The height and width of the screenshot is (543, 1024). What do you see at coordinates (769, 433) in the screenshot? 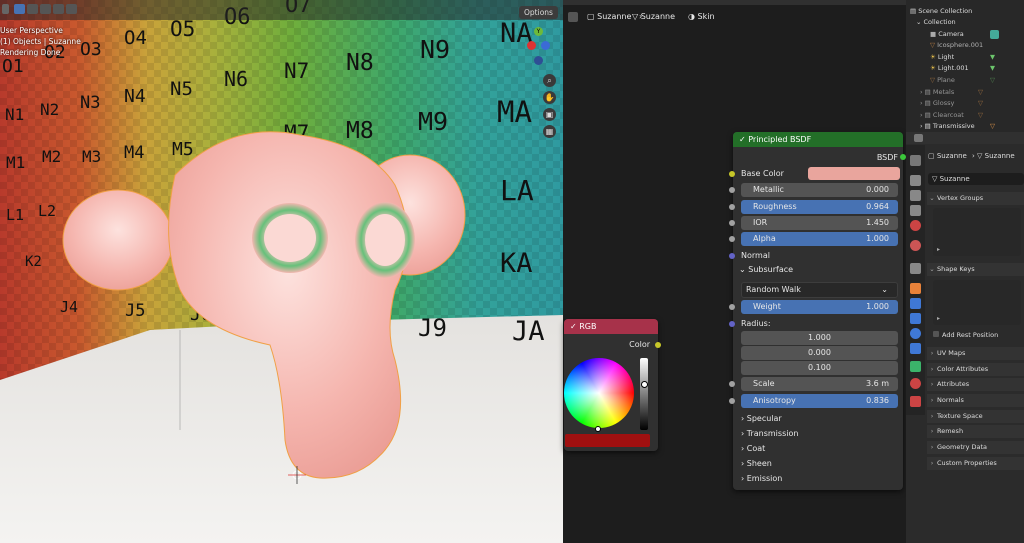
I see `transmission-panel: › Transmission` at bounding box center [769, 433].